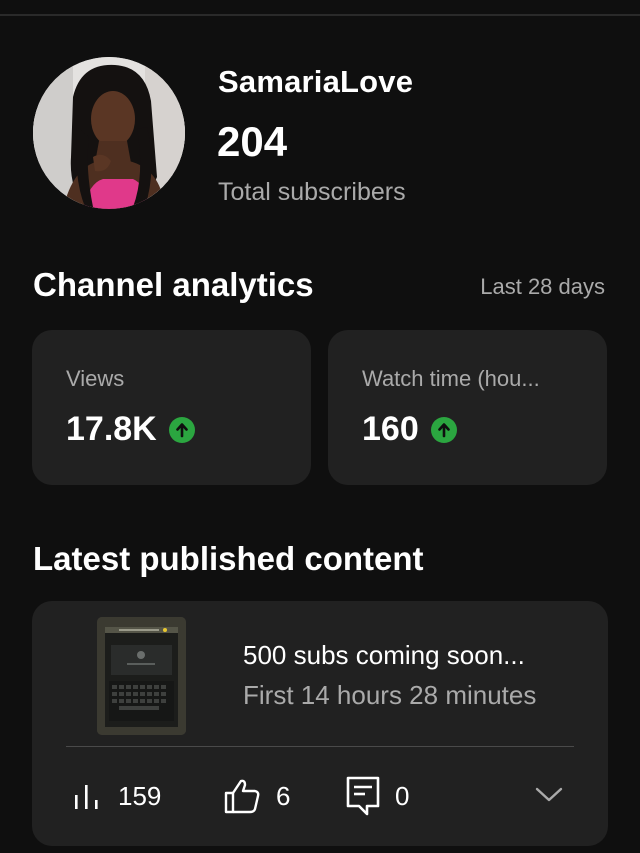 This screenshot has height=853, width=640. I want to click on metric-value-row: 17.8K, so click(130, 429).